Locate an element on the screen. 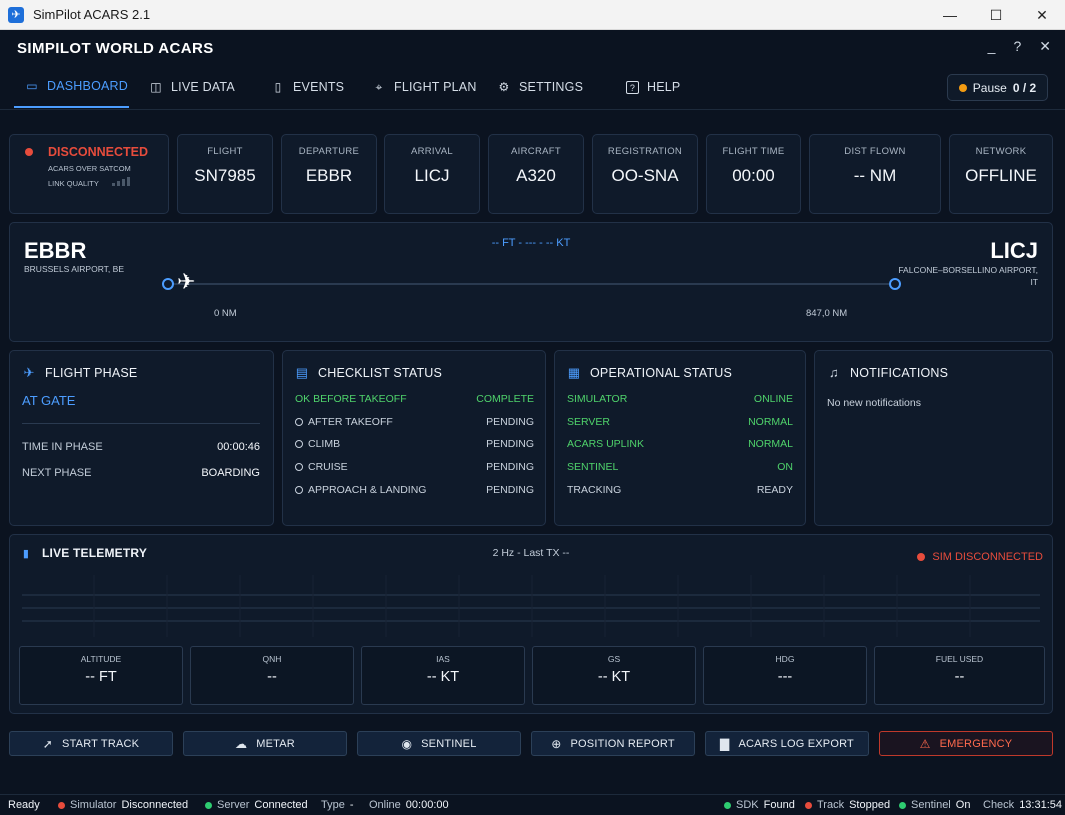 This screenshot has width=1065, height=815. time-in-phase-row: TIME IN PHASE 00:00:46 is located at coordinates (141, 447).